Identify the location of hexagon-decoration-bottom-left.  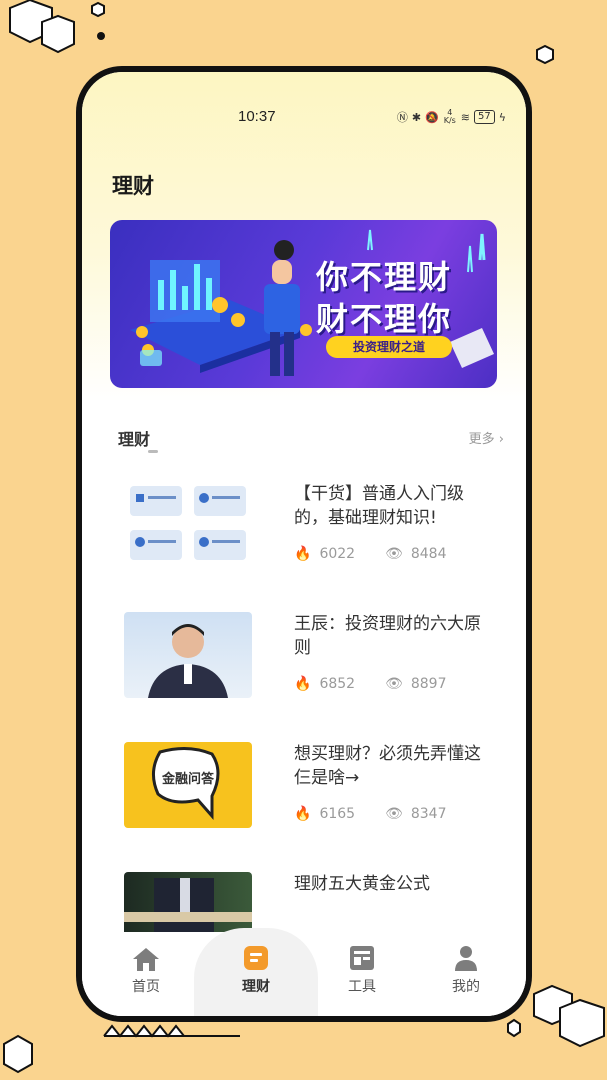
(18, 1054).